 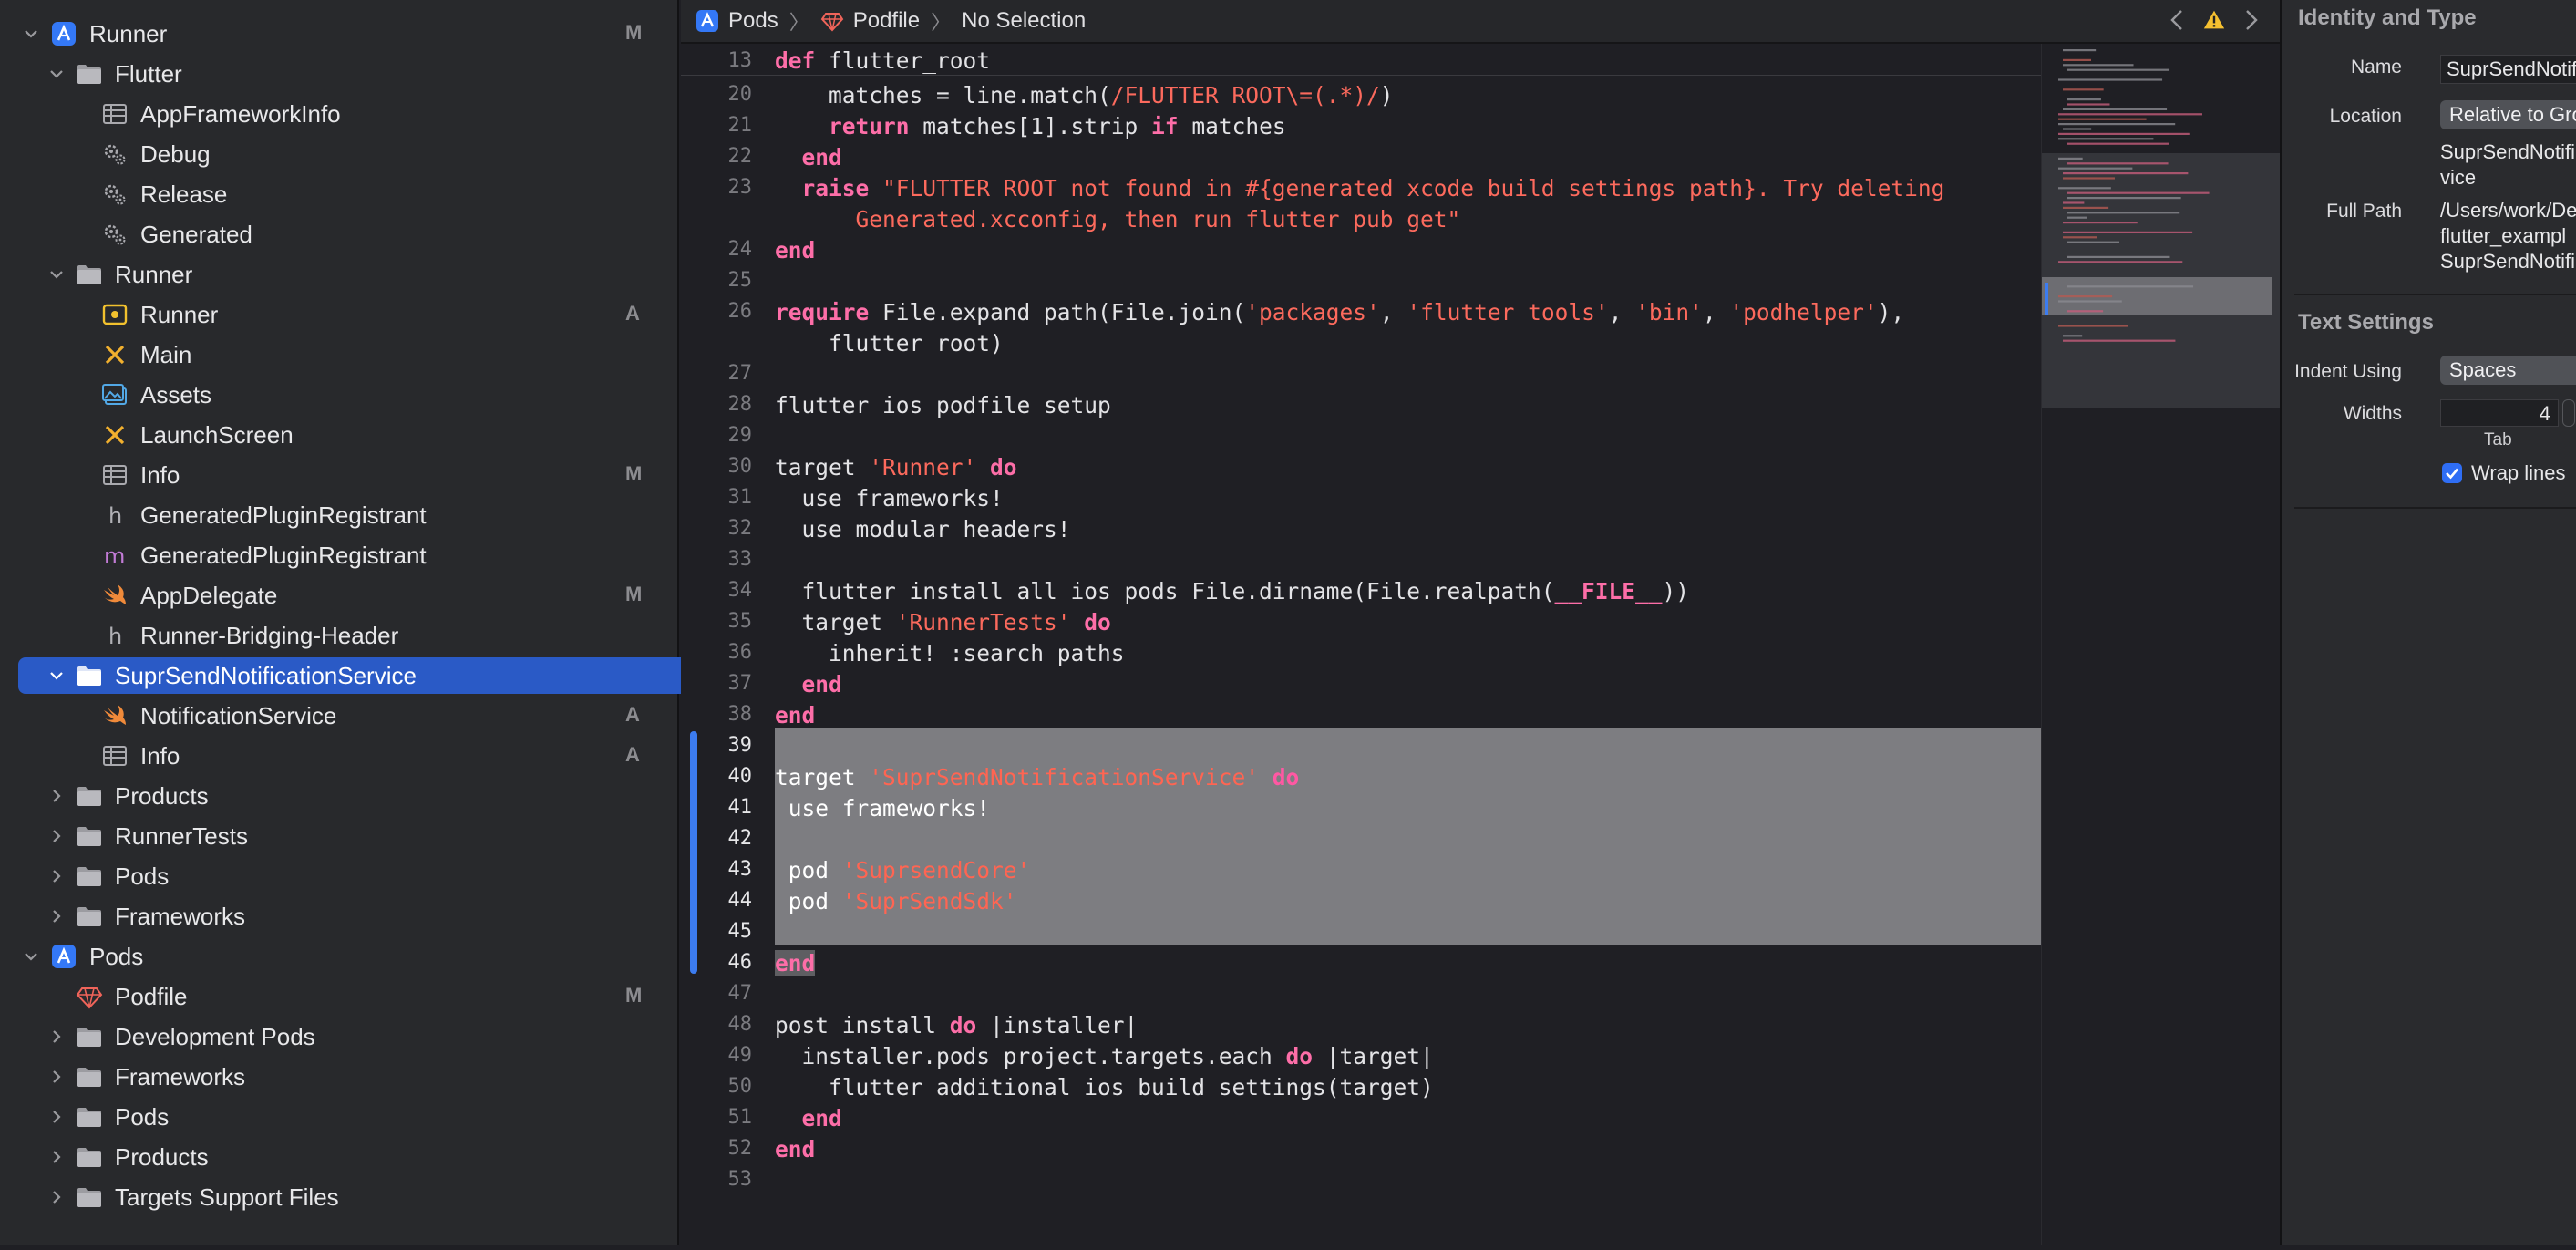 What do you see at coordinates (351, 1077) in the screenshot?
I see `nav-row-pods-frameworks-group: Frameworks` at bounding box center [351, 1077].